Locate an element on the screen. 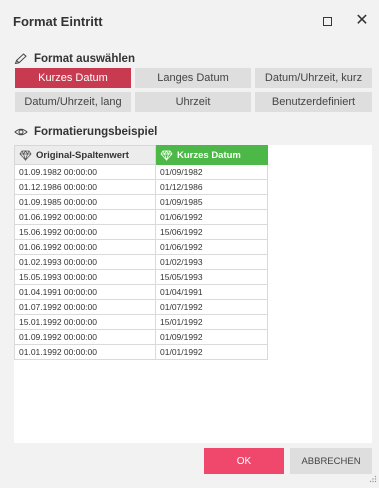  table-row: 01.09.1982 00:00:00 01/09/1982 is located at coordinates (141, 172).